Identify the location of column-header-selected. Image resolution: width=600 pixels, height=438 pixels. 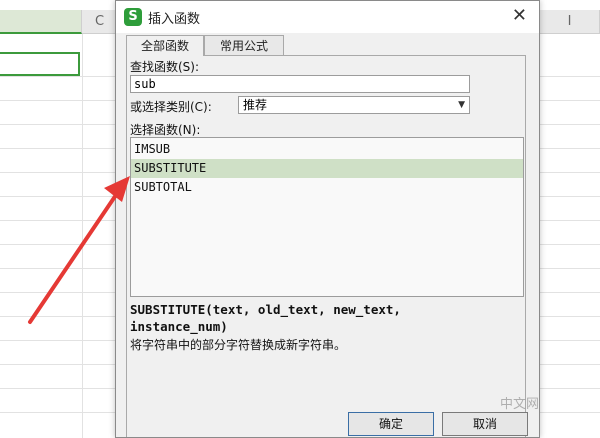
(41, 22).